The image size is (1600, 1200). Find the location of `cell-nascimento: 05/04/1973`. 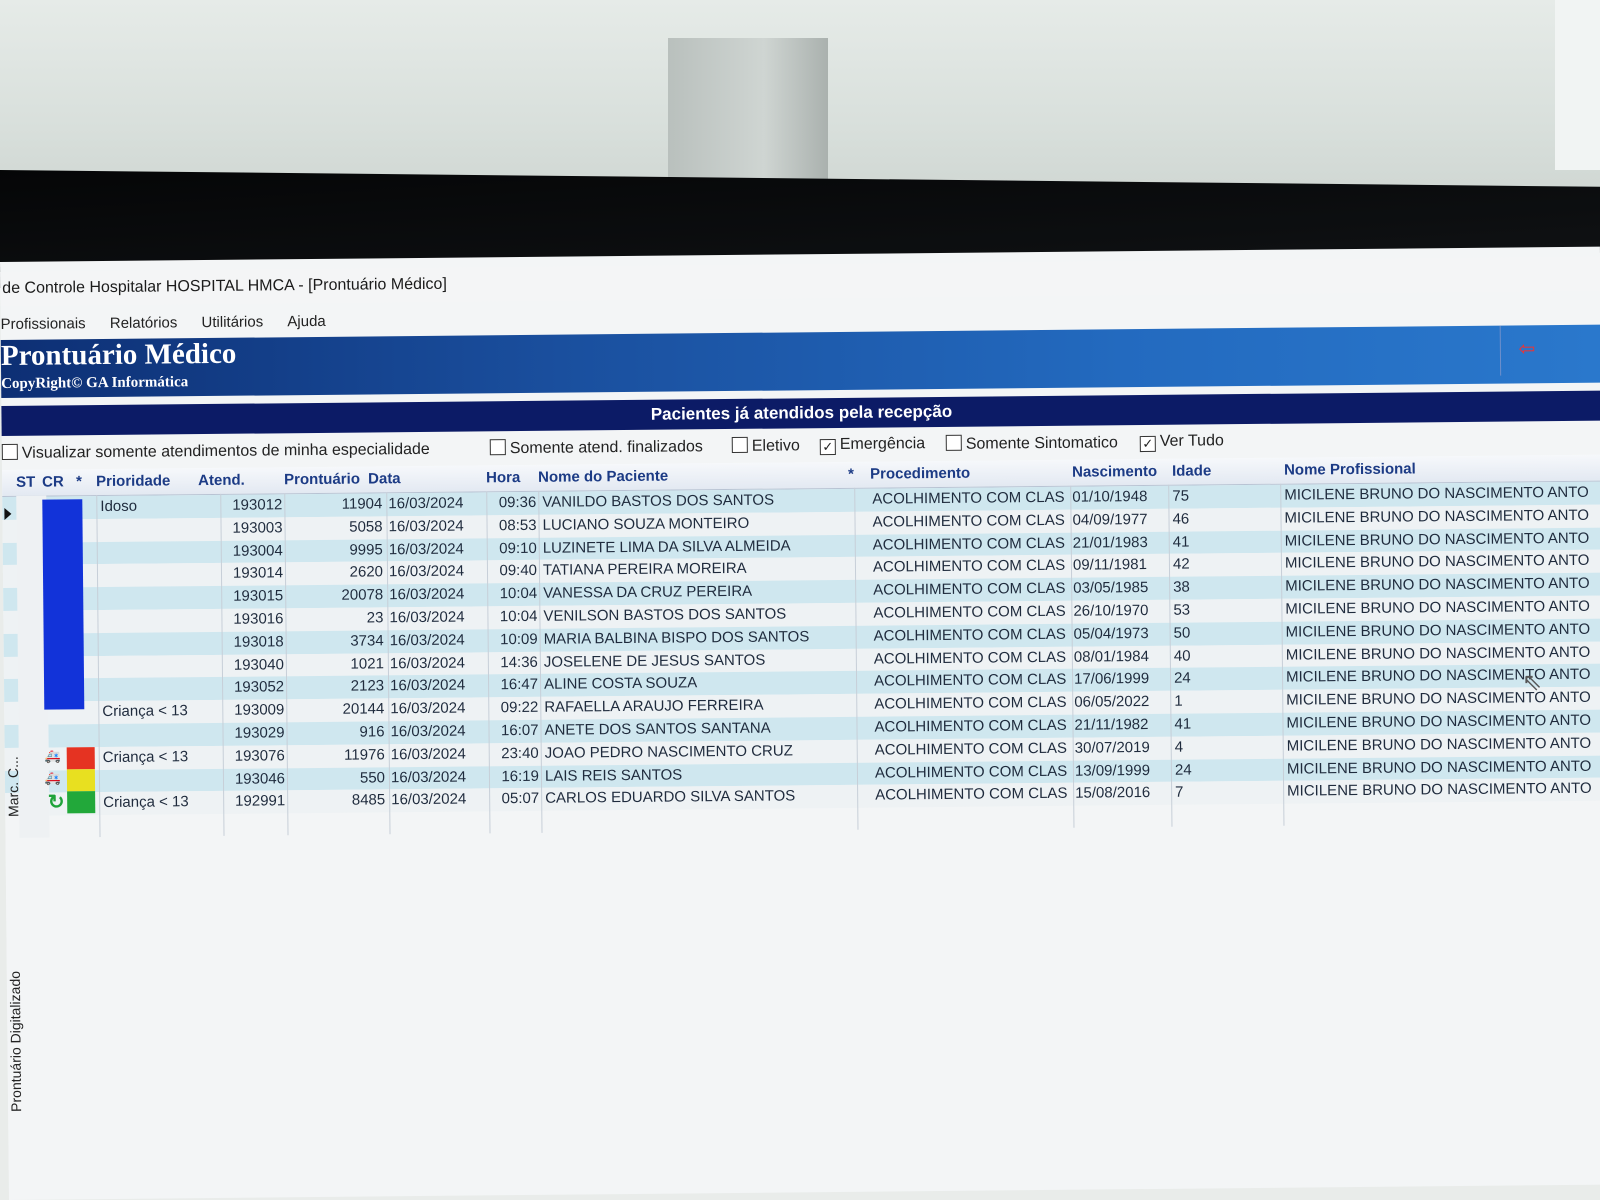

cell-nascimento: 05/04/1973 is located at coordinates (1111, 633).